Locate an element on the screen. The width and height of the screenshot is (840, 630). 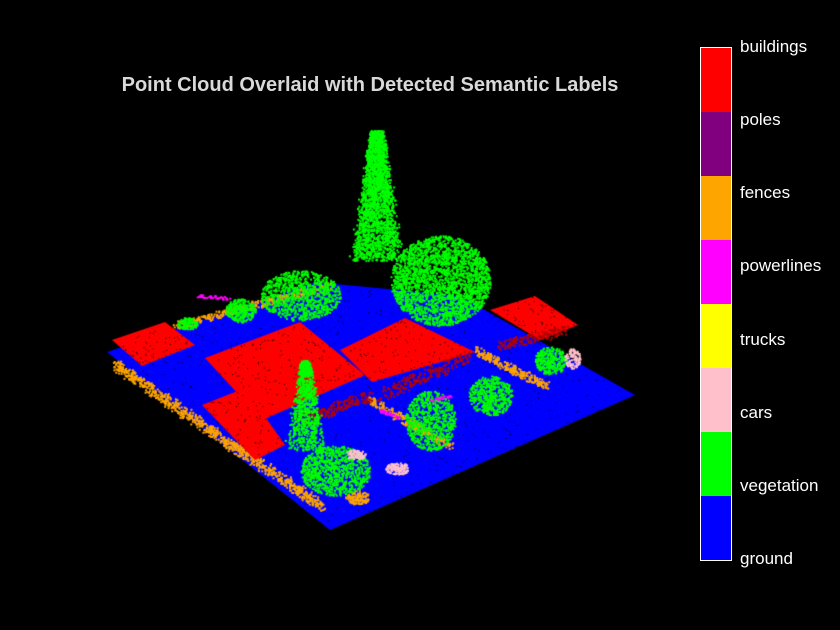
colorbar-segment-cars is located at coordinates (716, 400).